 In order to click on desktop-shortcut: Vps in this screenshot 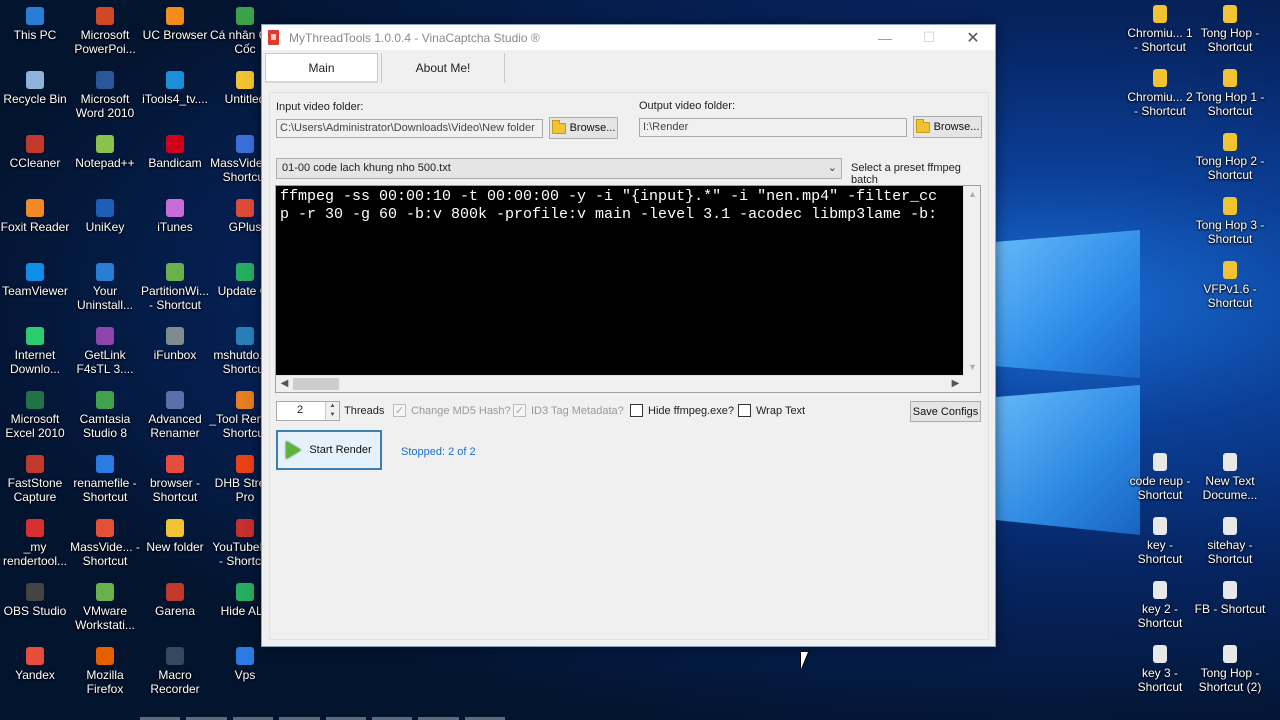, I will do `click(245, 664)`.